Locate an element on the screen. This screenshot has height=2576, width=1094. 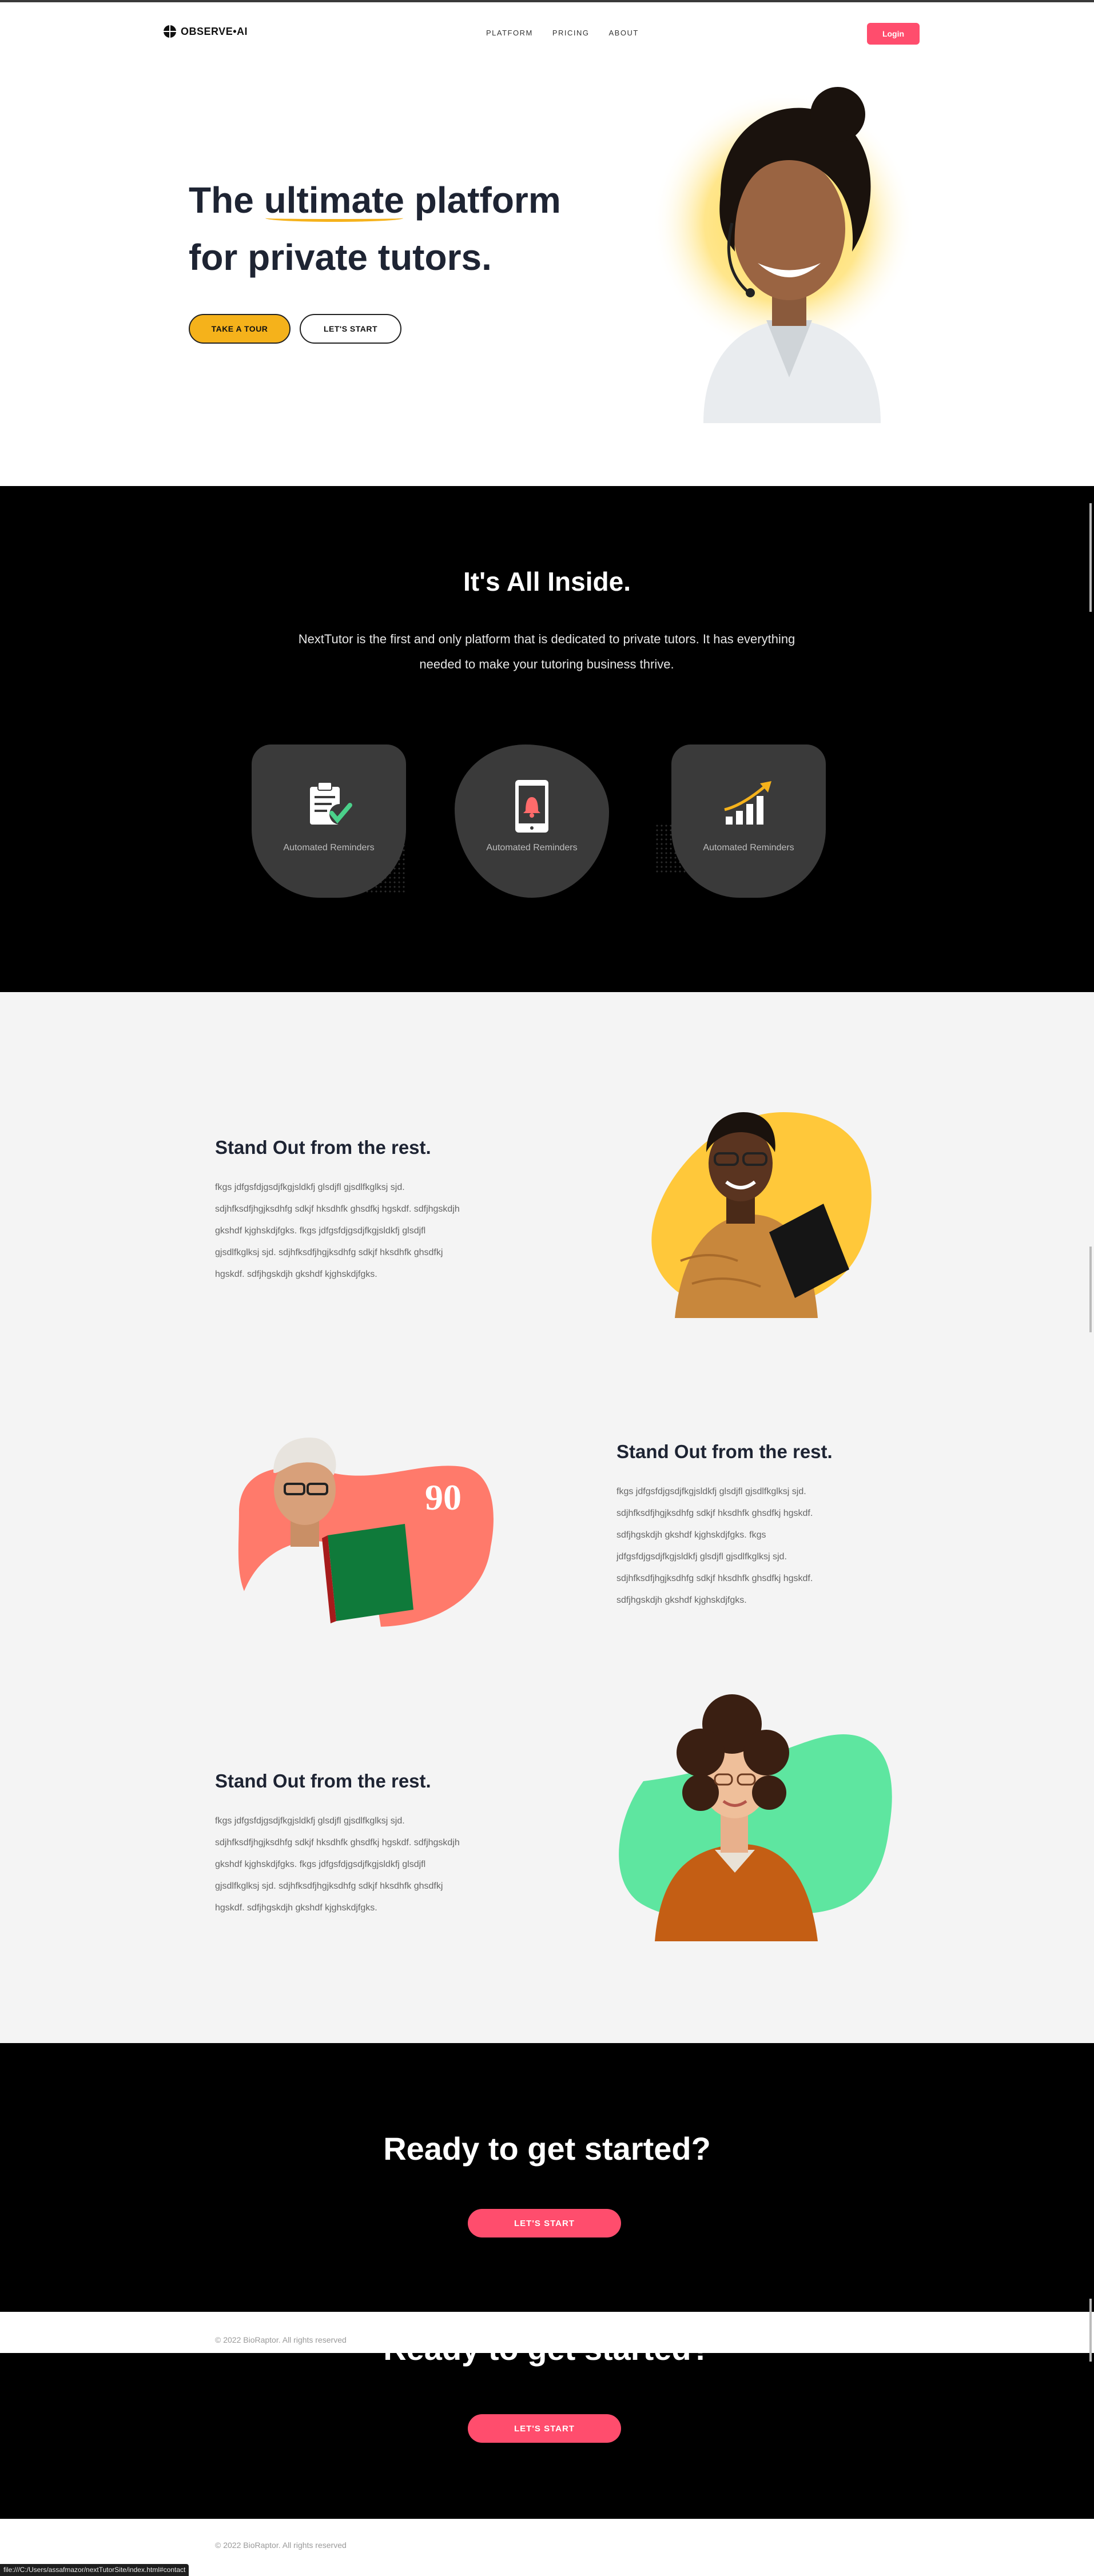
hero-title-pre: The is located at coordinates (226, 200).